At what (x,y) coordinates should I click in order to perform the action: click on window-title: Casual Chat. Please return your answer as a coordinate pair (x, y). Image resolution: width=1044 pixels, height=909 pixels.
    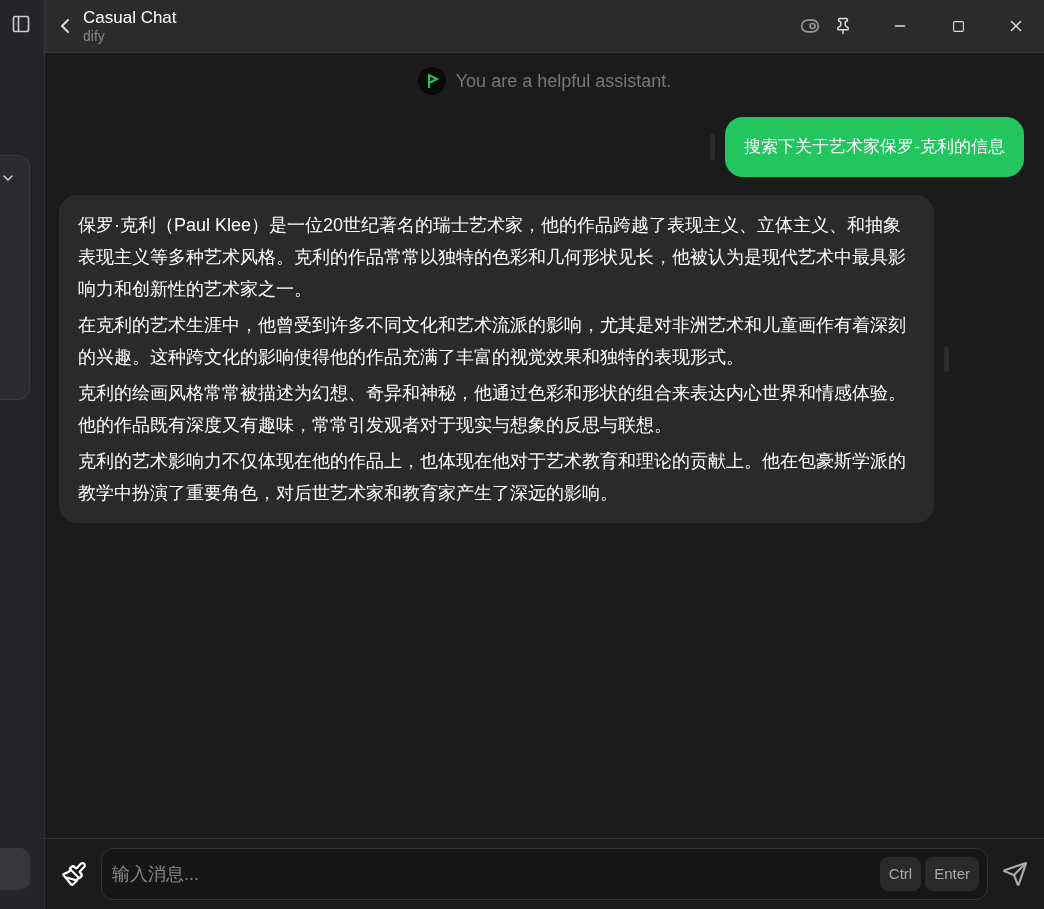
    Looking at the image, I should click on (130, 17).